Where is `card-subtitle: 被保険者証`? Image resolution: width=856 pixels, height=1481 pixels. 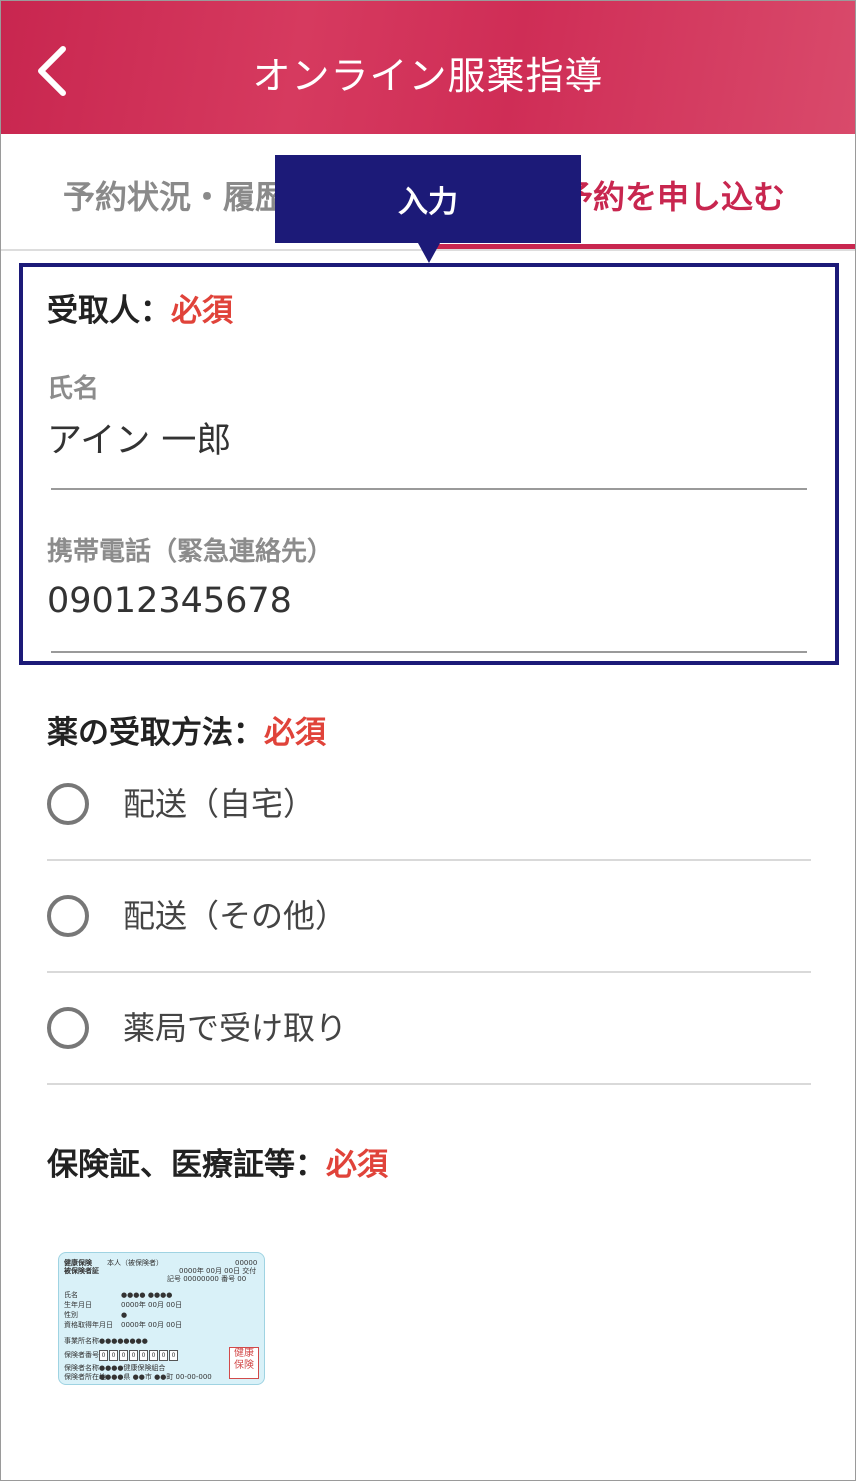
card-subtitle: 被保険者証 is located at coordinates (81, 1271).